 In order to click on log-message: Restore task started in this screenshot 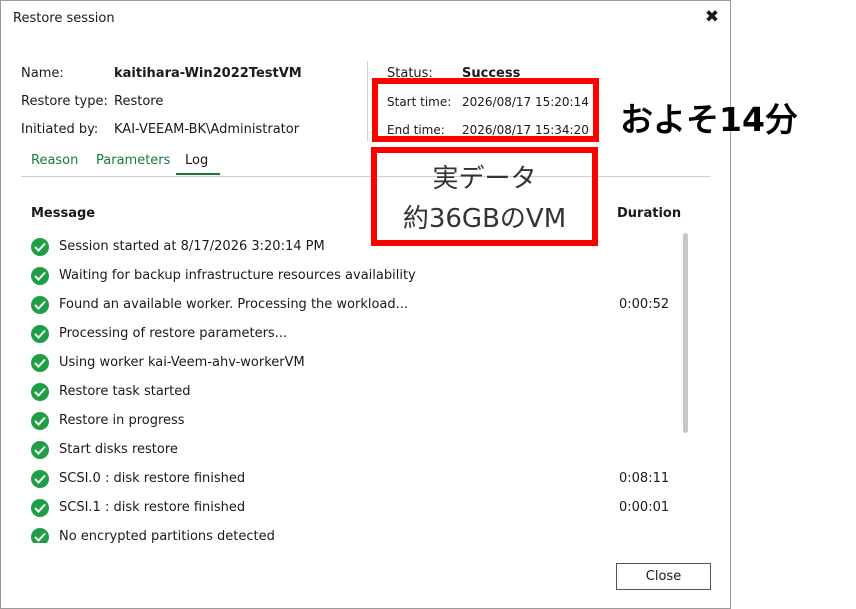, I will do `click(125, 391)`.